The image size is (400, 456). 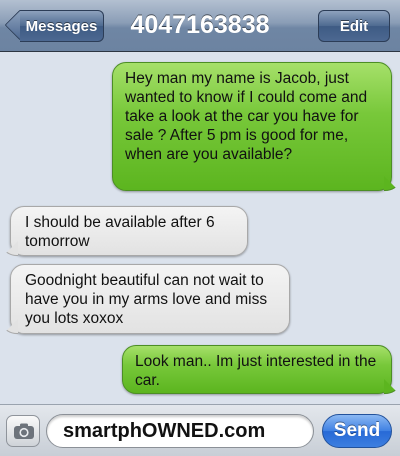 I want to click on message-input: smartphOWNED.com, so click(x=180, y=431).